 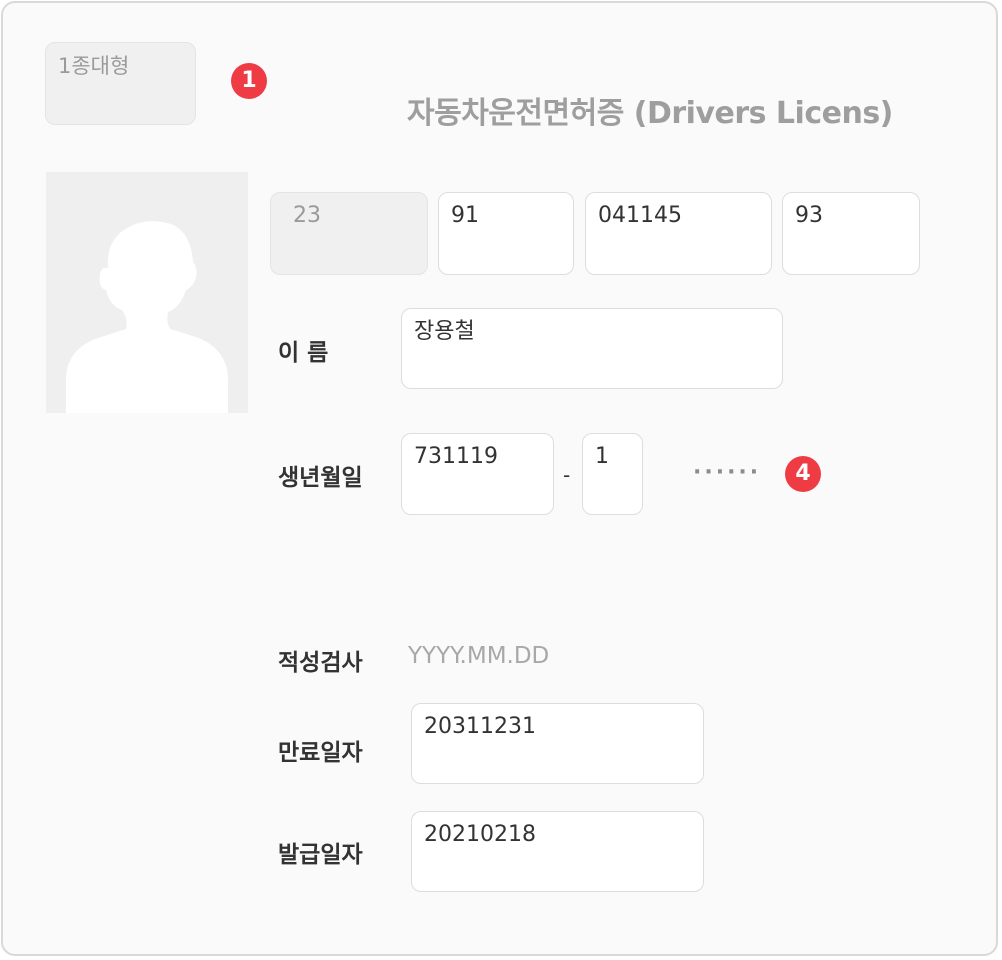 I want to click on birth-label: 생년월일, so click(x=320, y=478).